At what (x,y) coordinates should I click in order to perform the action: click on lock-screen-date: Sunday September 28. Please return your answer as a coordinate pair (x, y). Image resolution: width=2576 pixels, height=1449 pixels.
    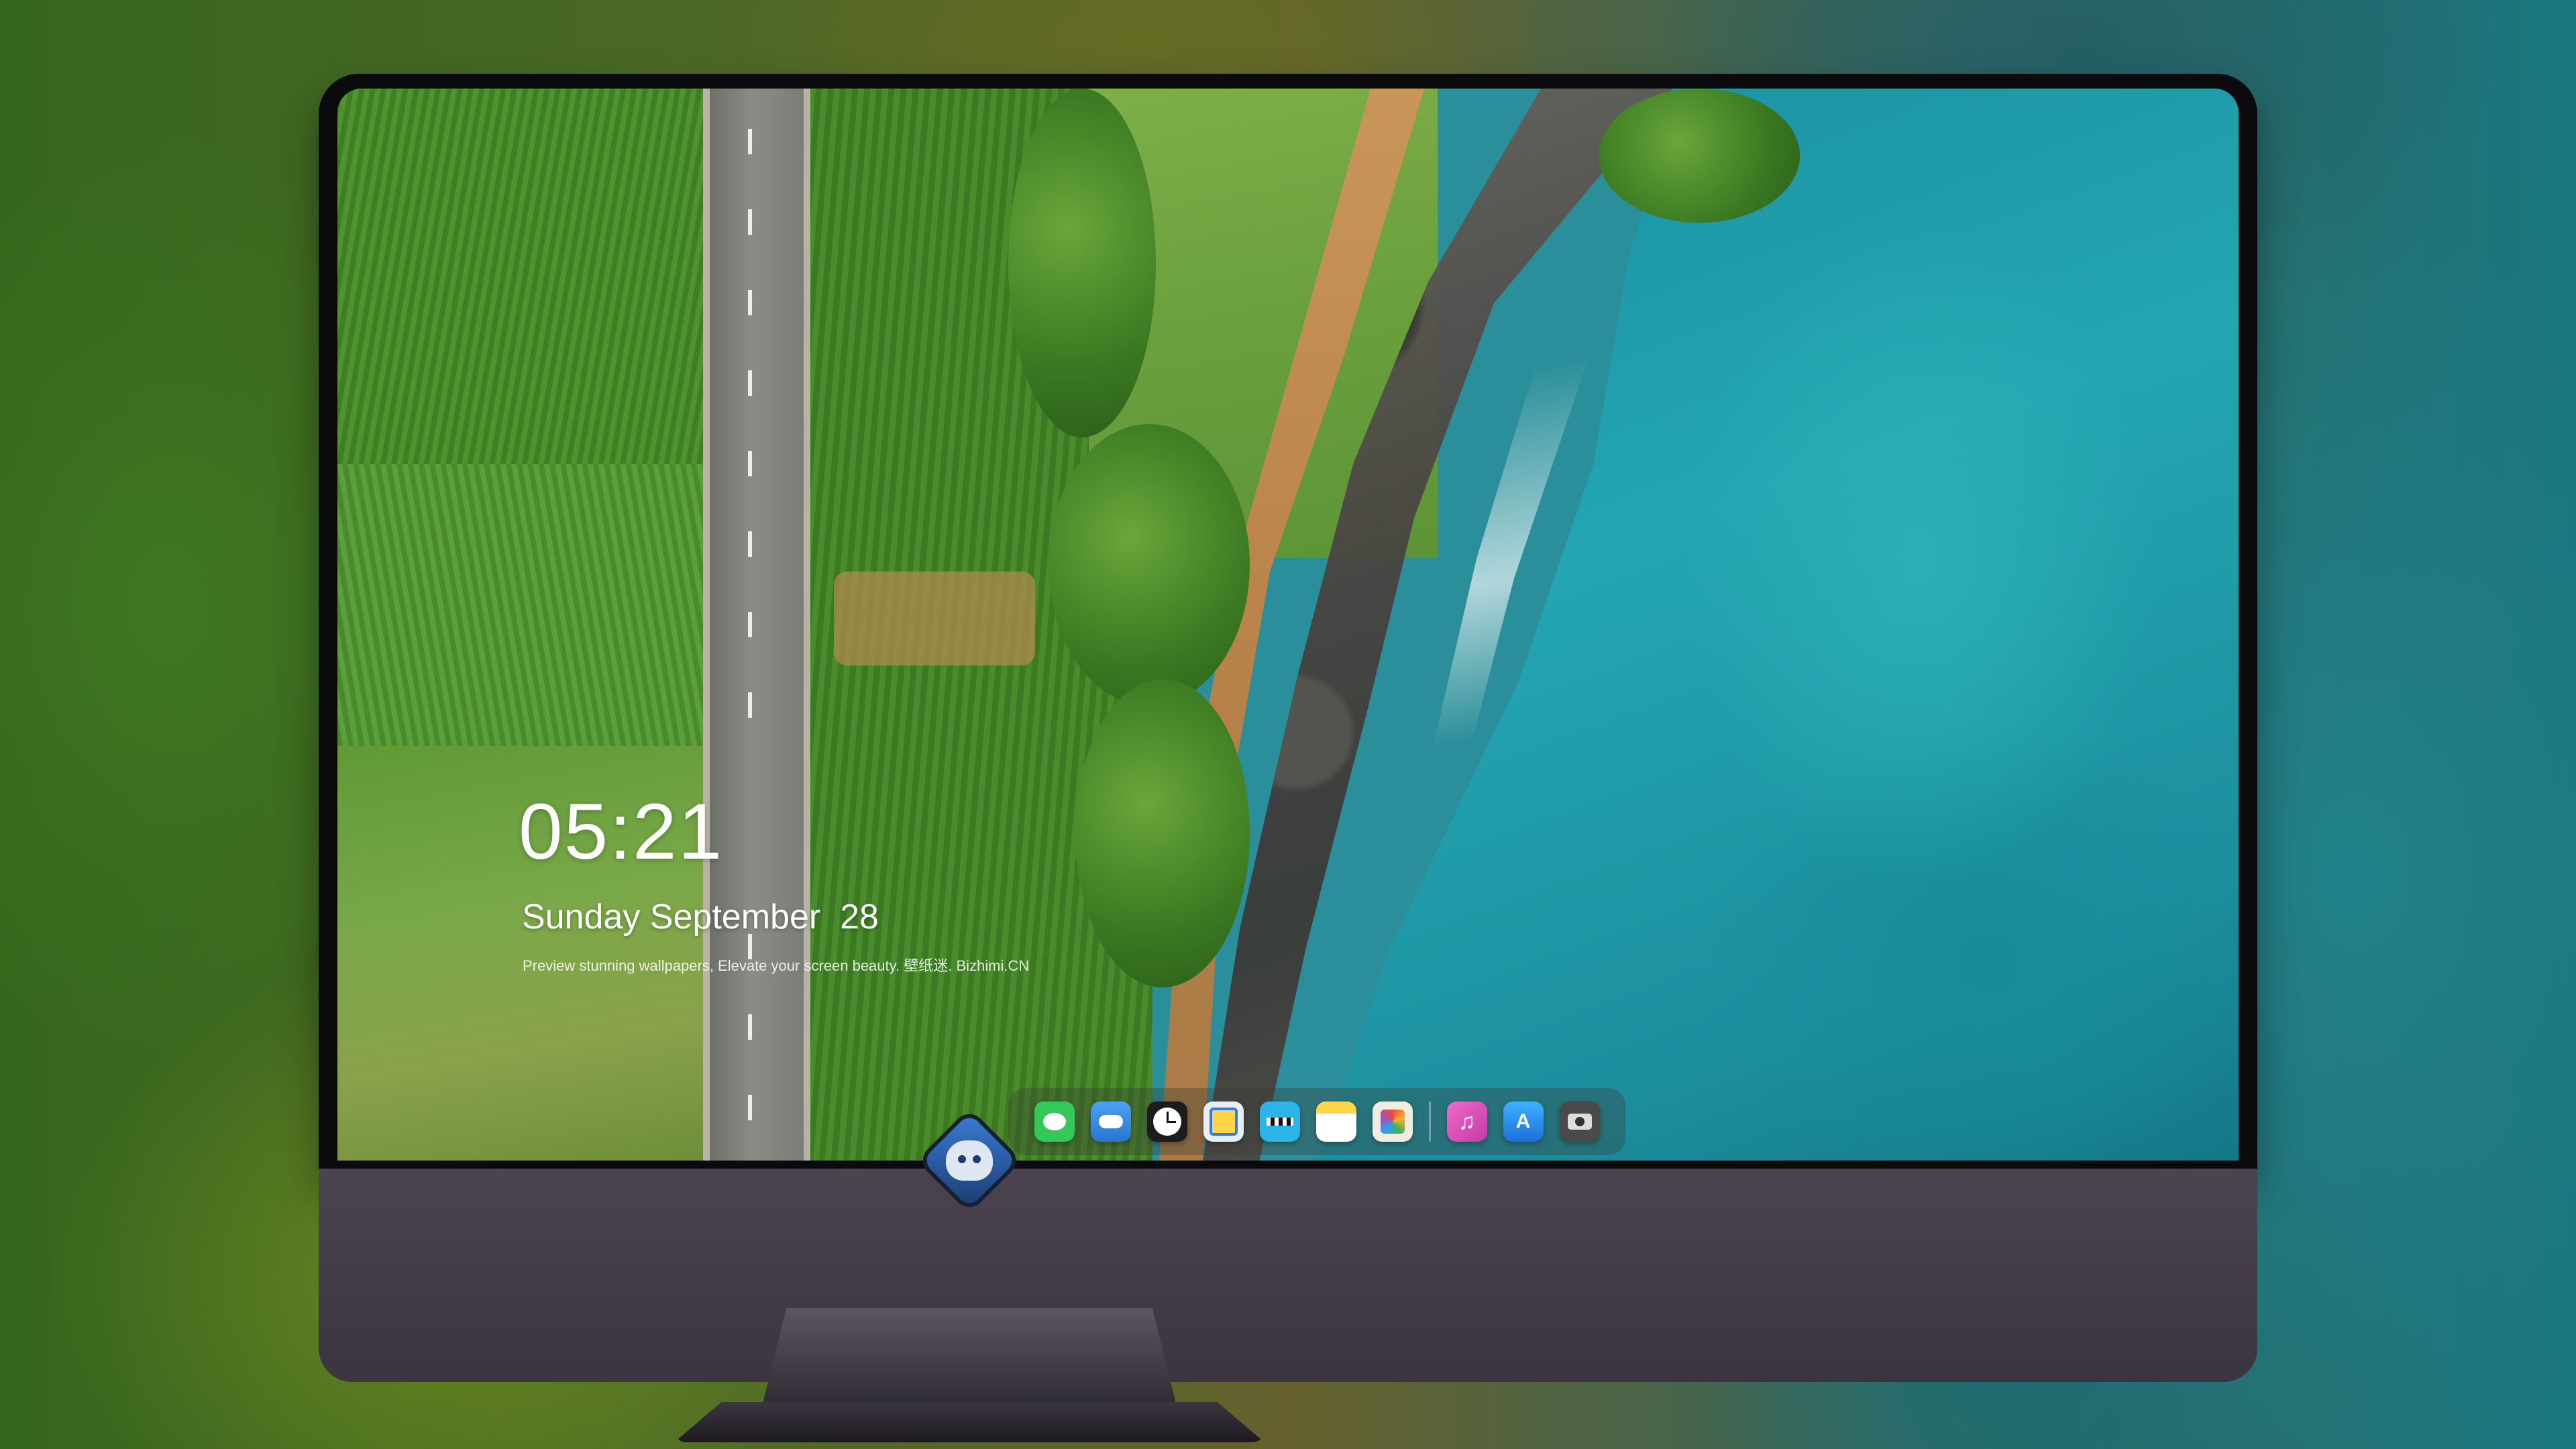
    Looking at the image, I should click on (700, 917).